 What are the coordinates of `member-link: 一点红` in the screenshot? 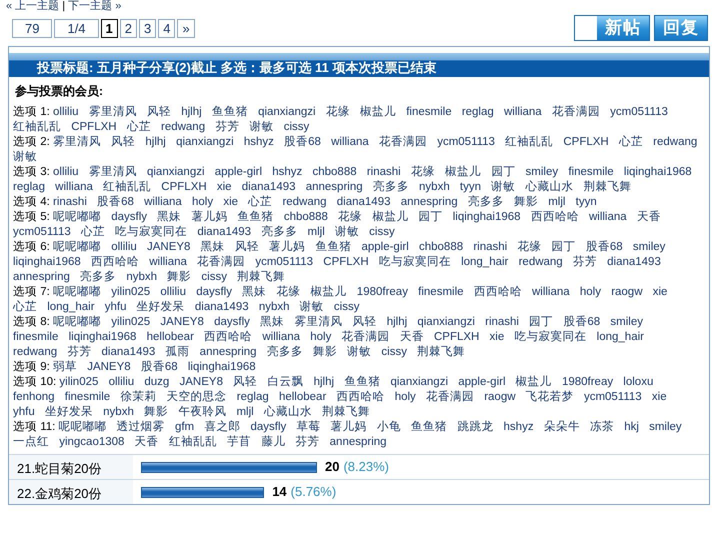 It's located at (31, 442).